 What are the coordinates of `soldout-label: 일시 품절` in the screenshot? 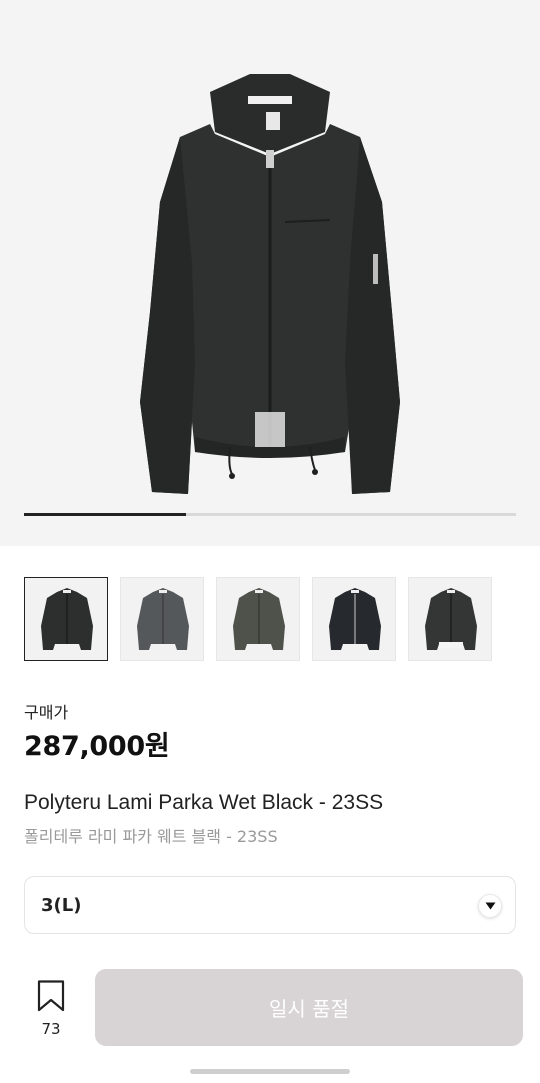 It's located at (309, 1009).